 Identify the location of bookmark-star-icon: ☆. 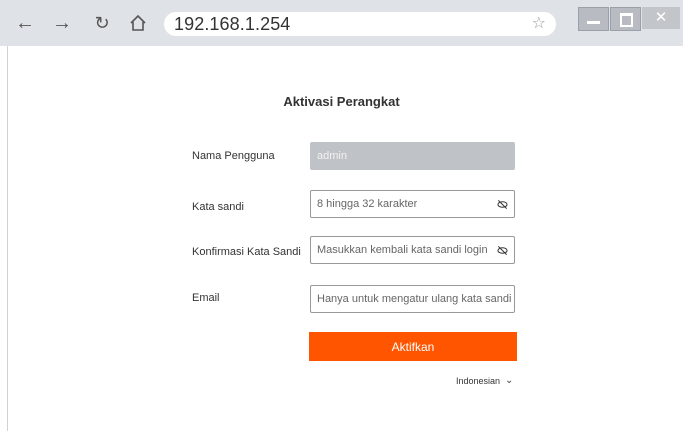
(539, 23).